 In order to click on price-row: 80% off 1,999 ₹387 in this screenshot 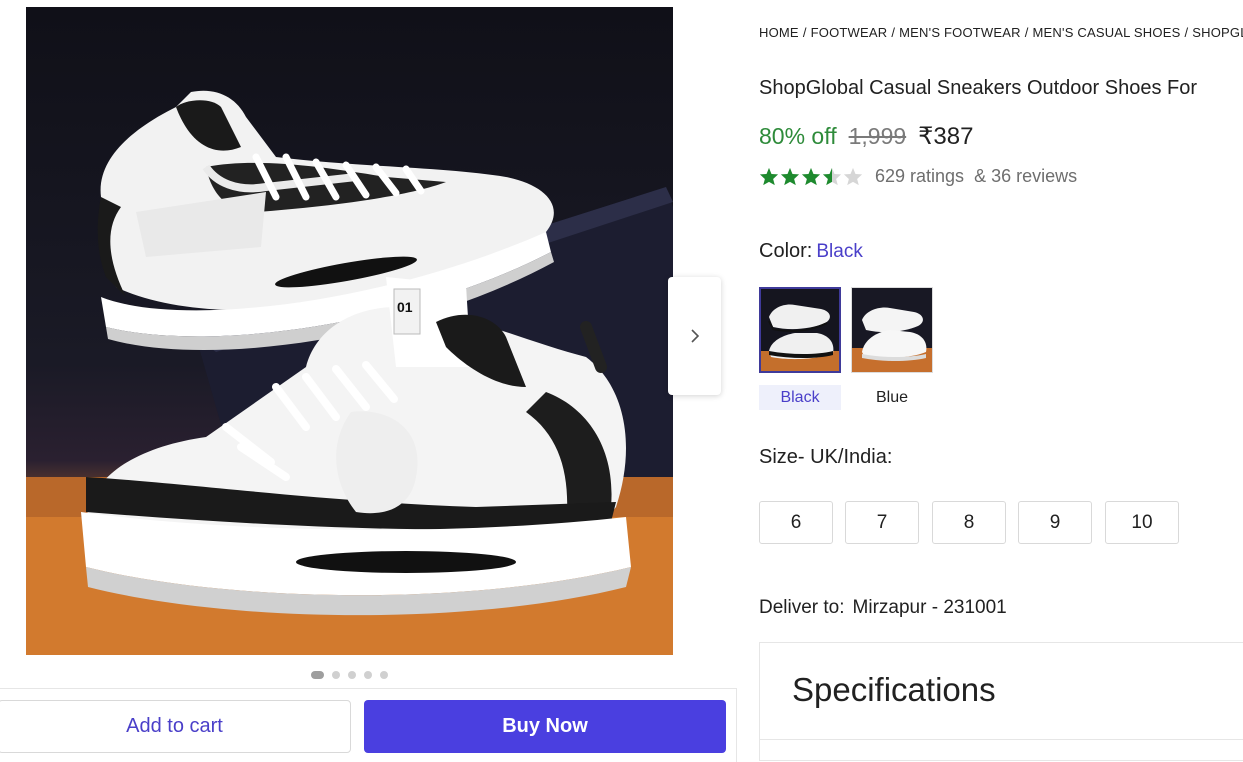, I will do `click(866, 136)`.